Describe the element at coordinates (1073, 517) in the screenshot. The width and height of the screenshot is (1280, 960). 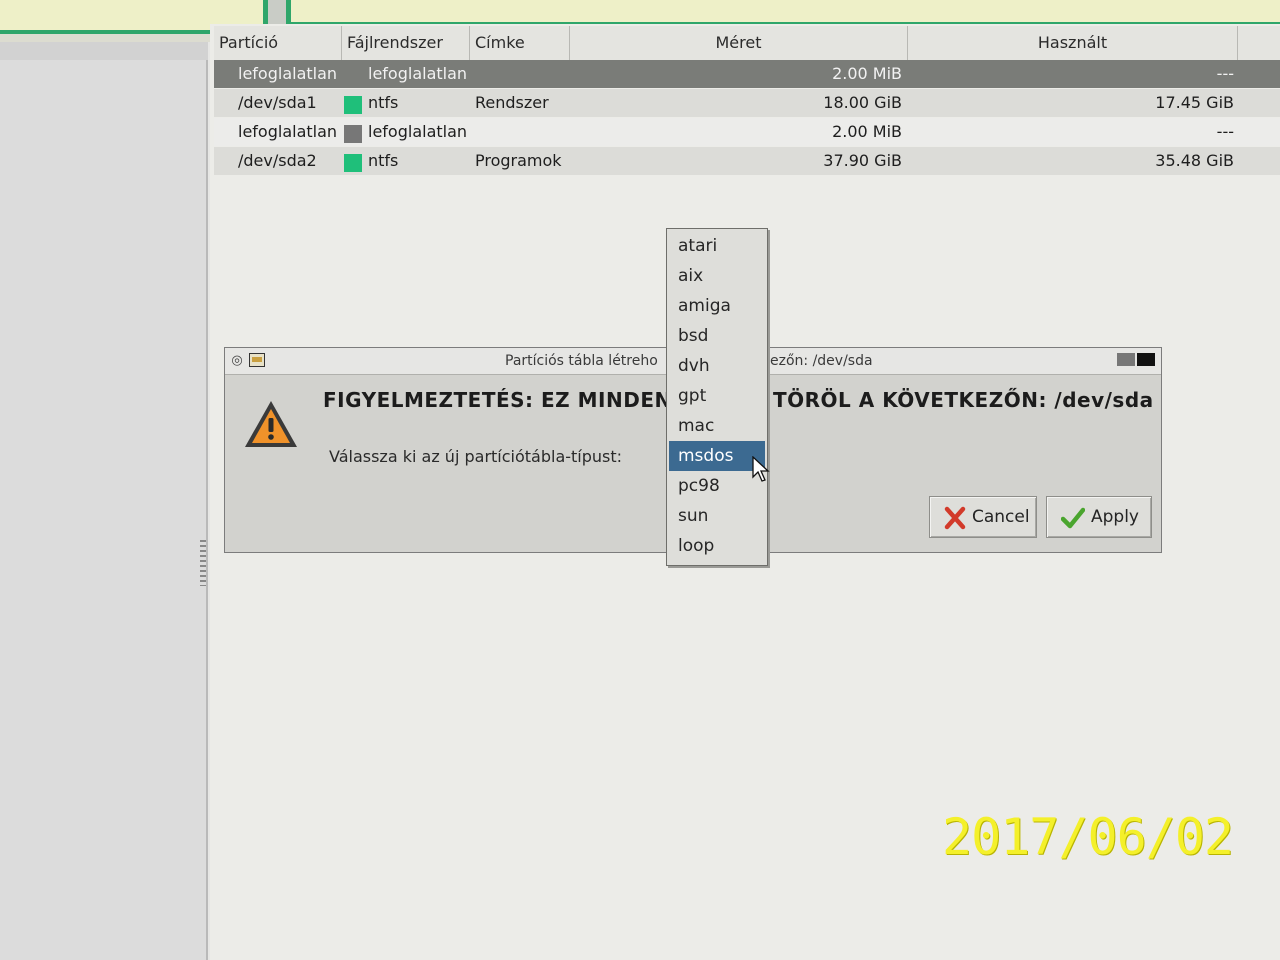
I see `apply-check-icon` at that location.